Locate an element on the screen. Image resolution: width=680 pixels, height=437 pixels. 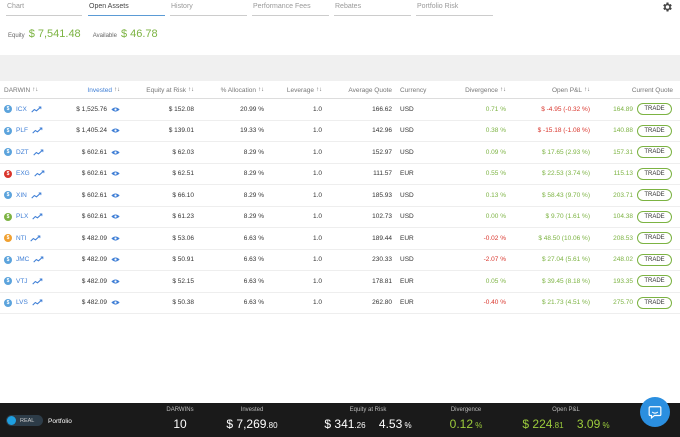
col-average-quote: Average Quote is located at coordinates (357, 90).